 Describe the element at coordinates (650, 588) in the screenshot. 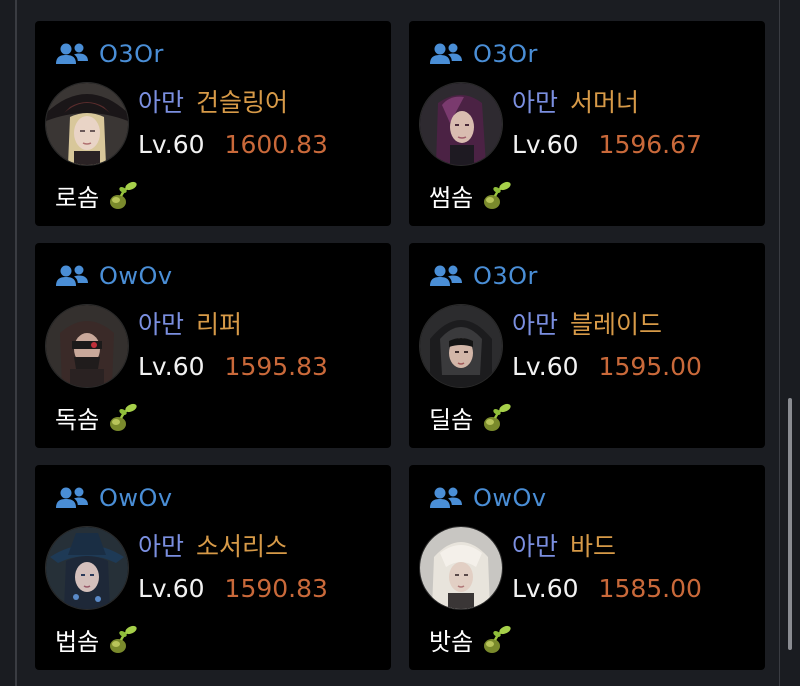

I see `item-score: 1585.00` at that location.